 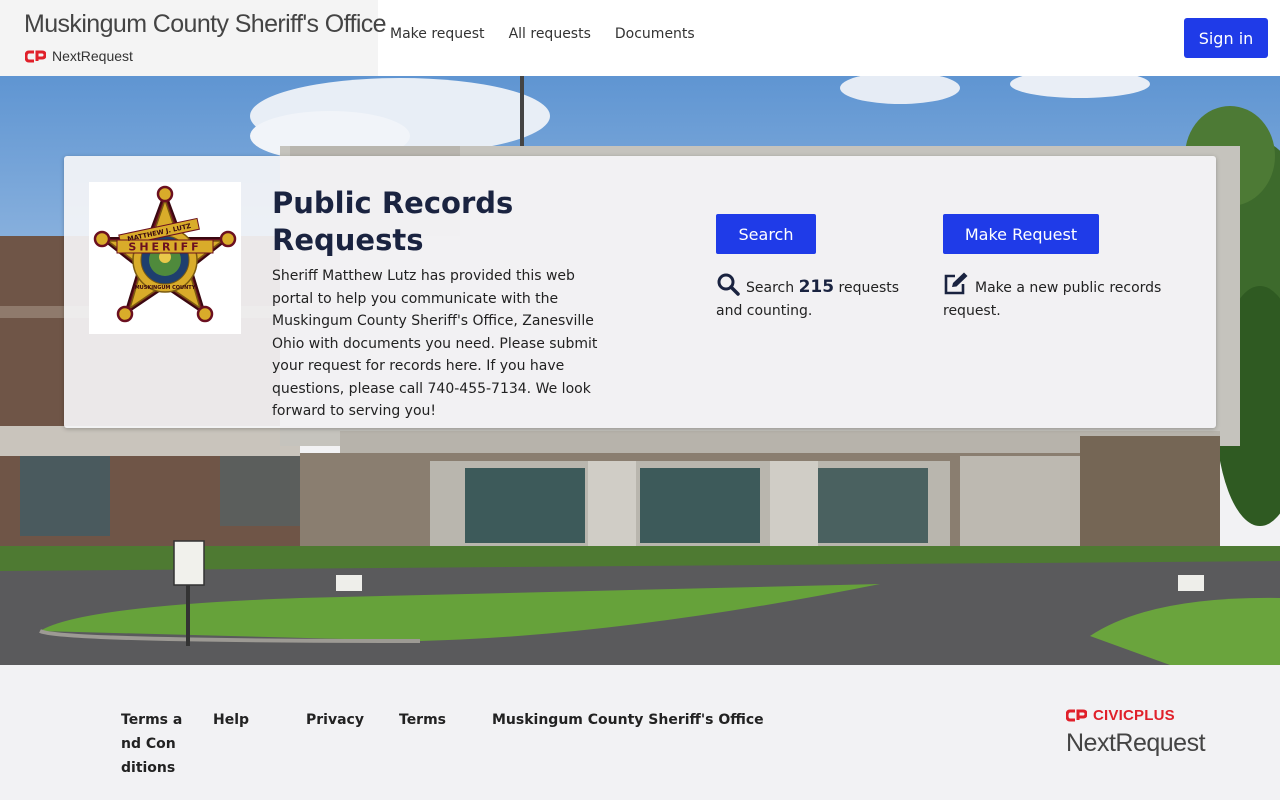 I want to click on make-request-text: Make a new public records request., so click(x=1052, y=299).